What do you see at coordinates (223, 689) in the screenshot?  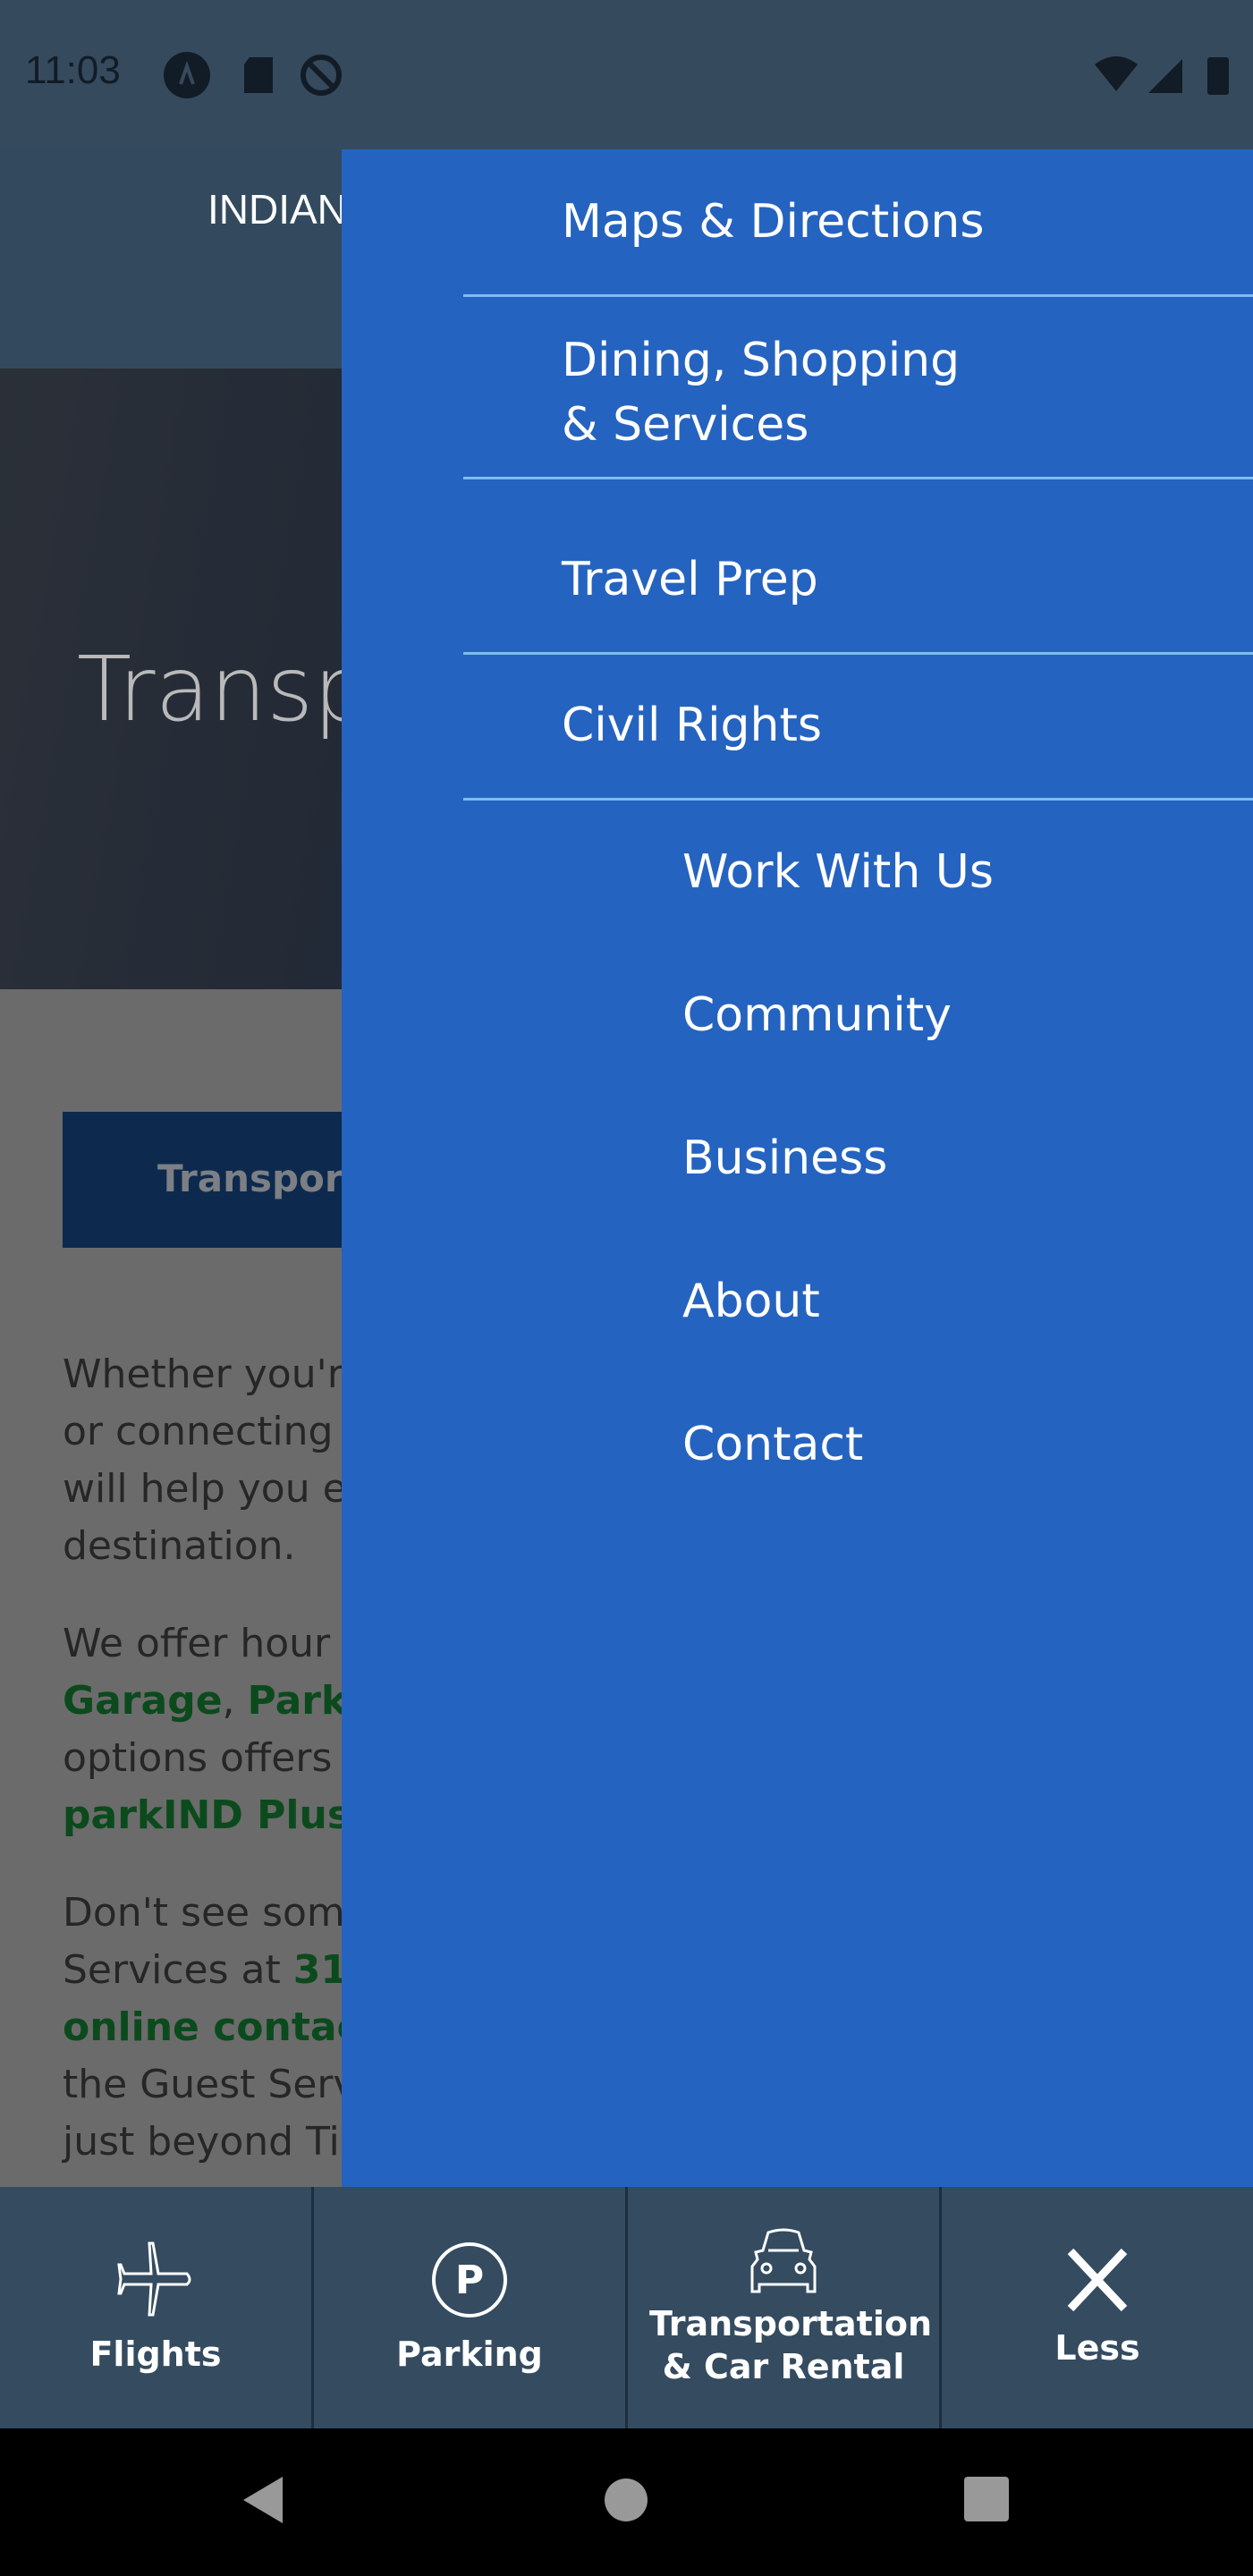 I see `hero-title: Transp` at bounding box center [223, 689].